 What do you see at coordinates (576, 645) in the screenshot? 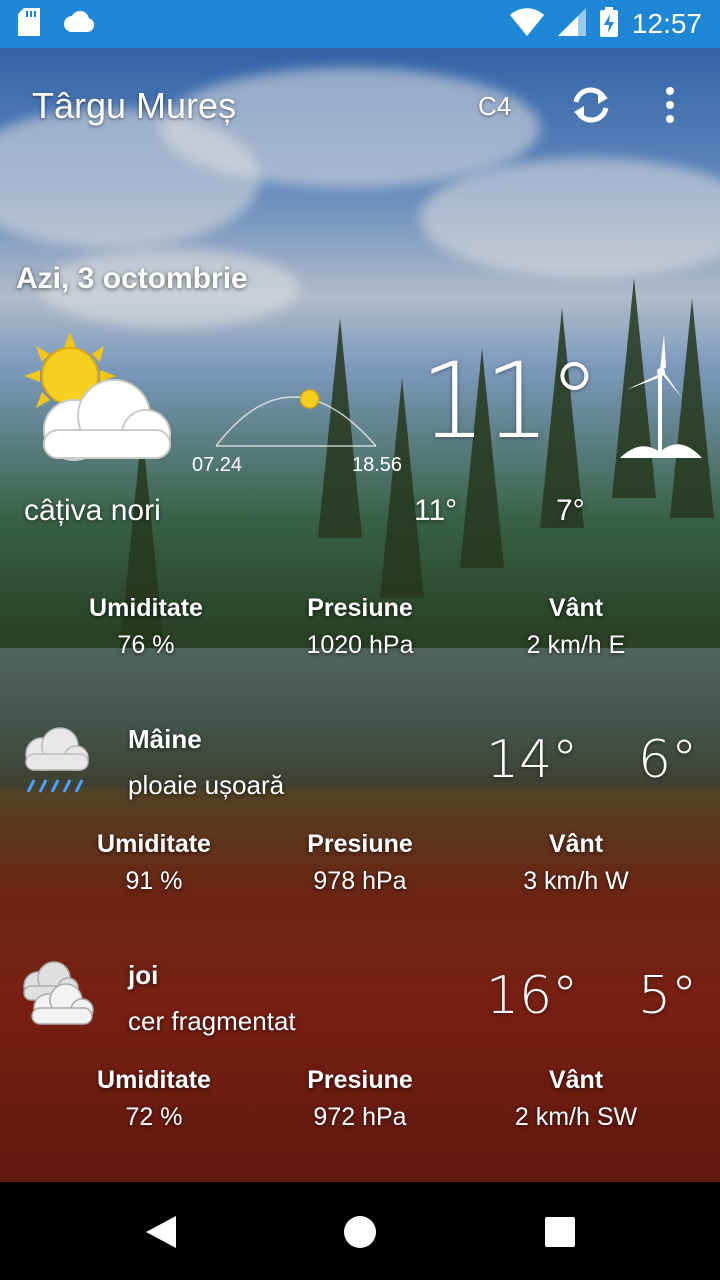
I see `stat-value: 2 km/h E` at bounding box center [576, 645].